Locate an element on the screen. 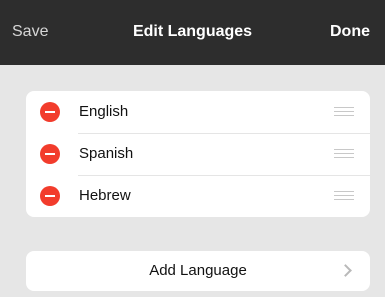 The width and height of the screenshot is (385, 297). list-item: Hebrew is located at coordinates (198, 196).